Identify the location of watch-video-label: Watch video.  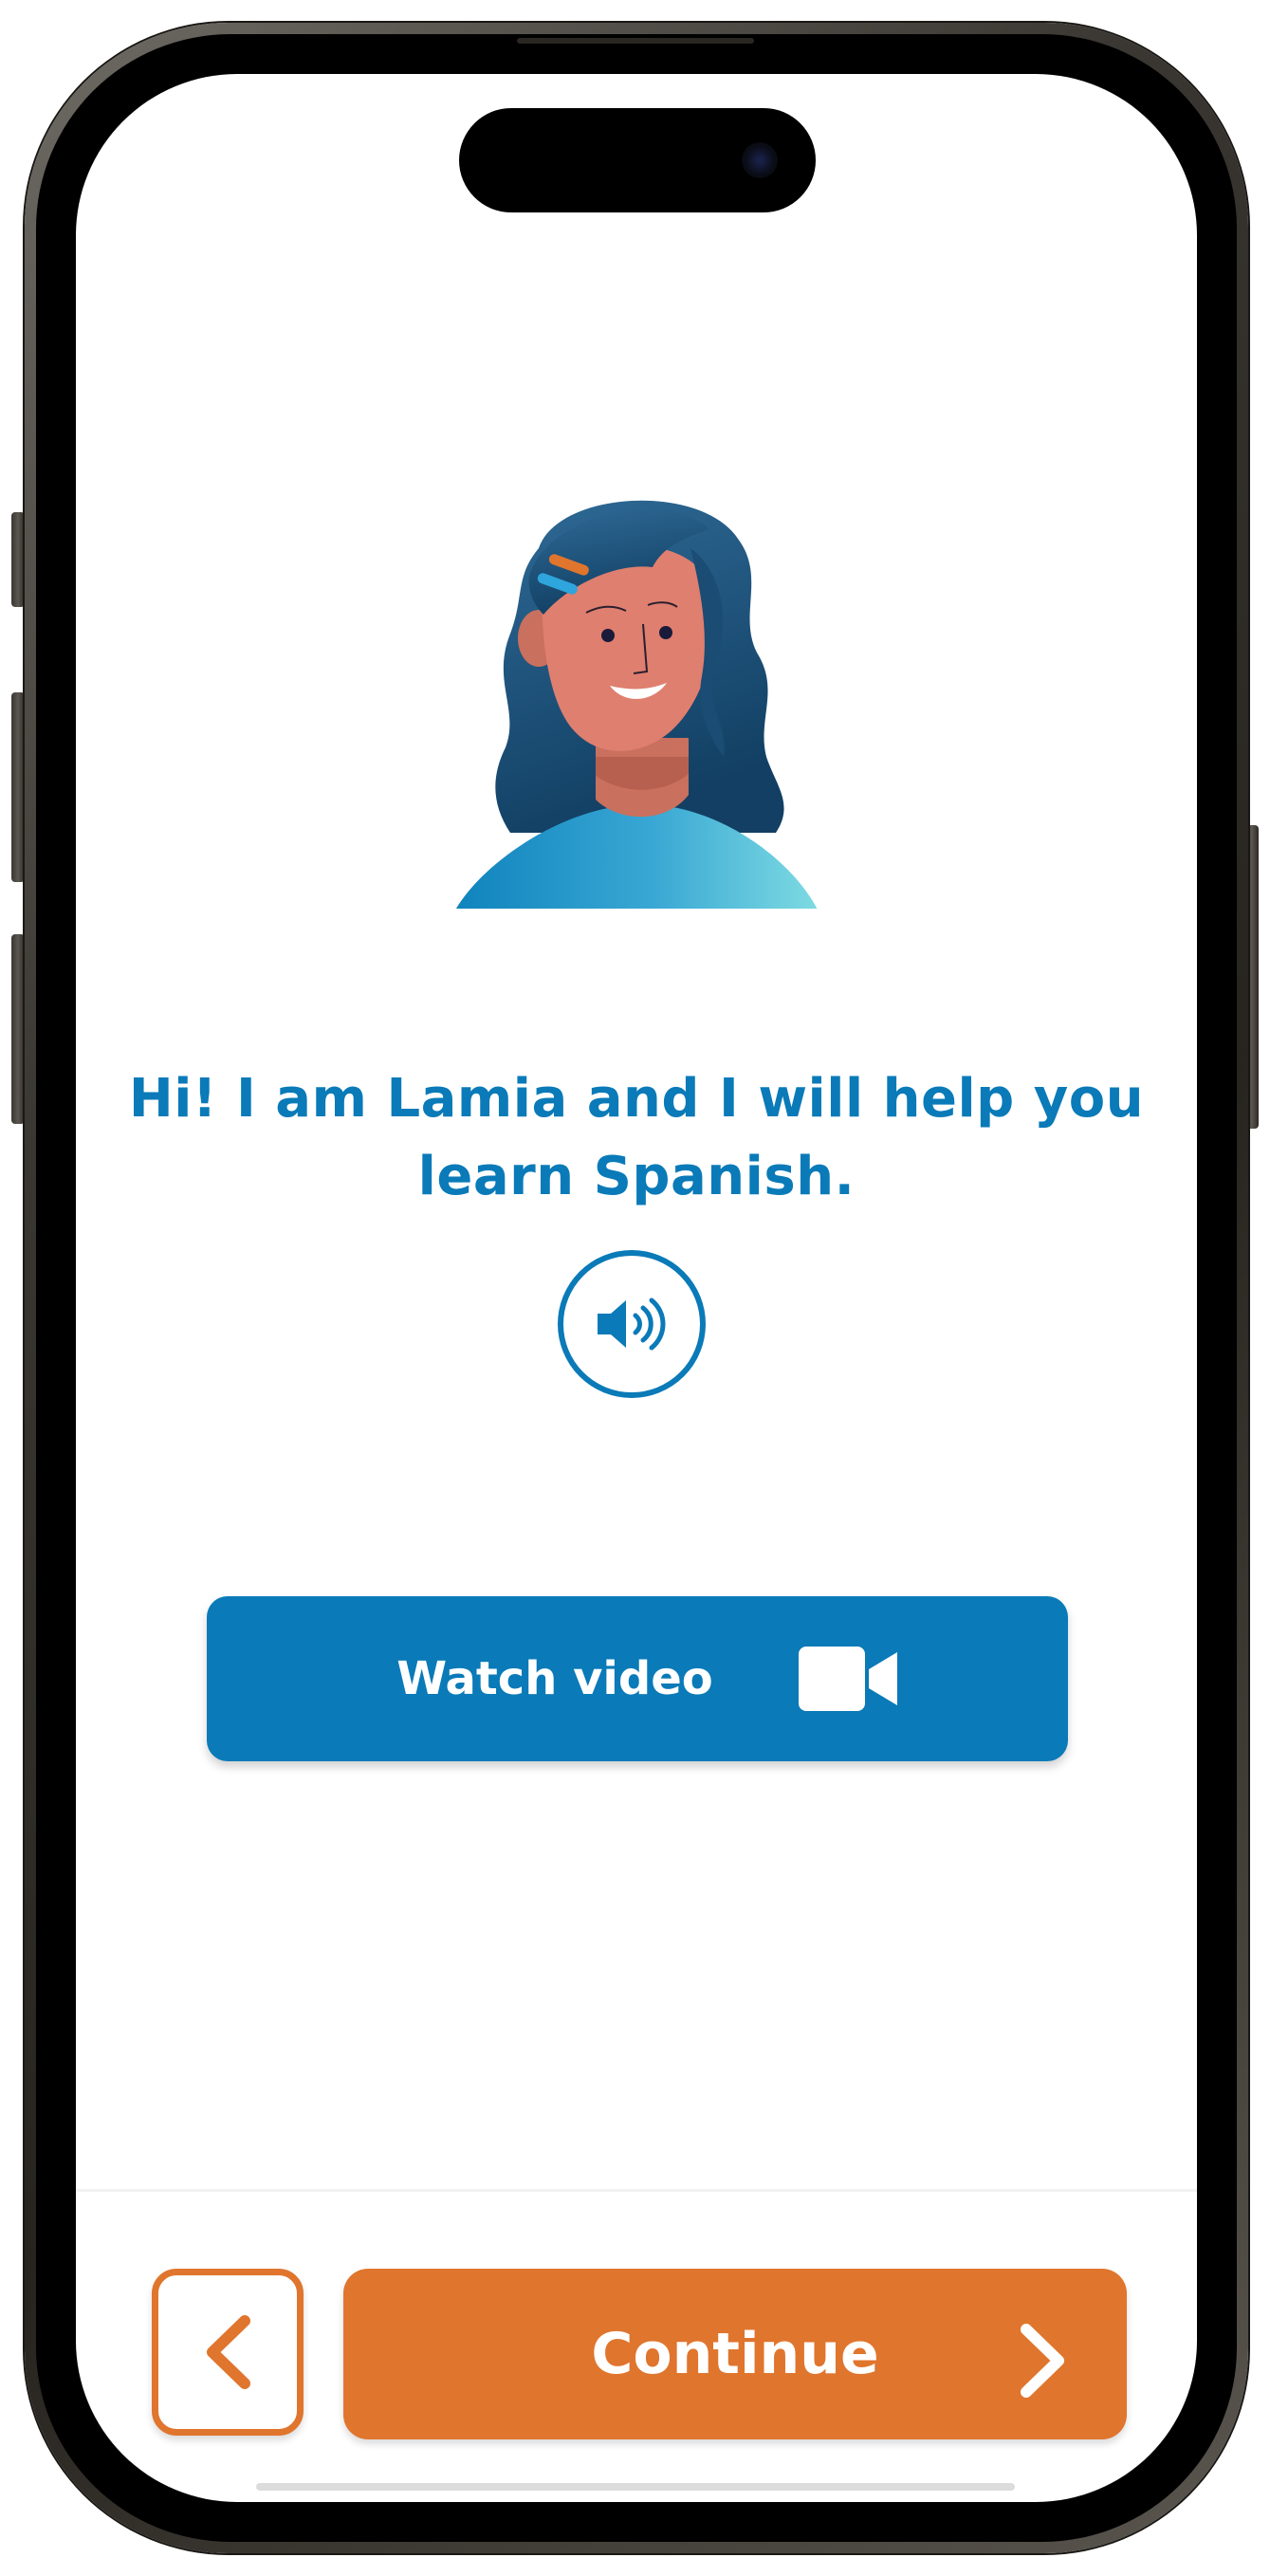
(554, 1678).